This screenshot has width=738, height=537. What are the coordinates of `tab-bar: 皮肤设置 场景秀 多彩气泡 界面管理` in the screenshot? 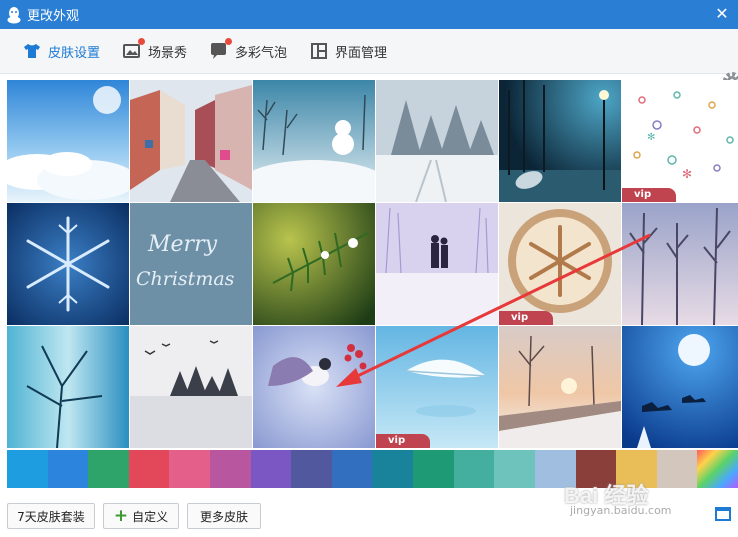 It's located at (369, 59).